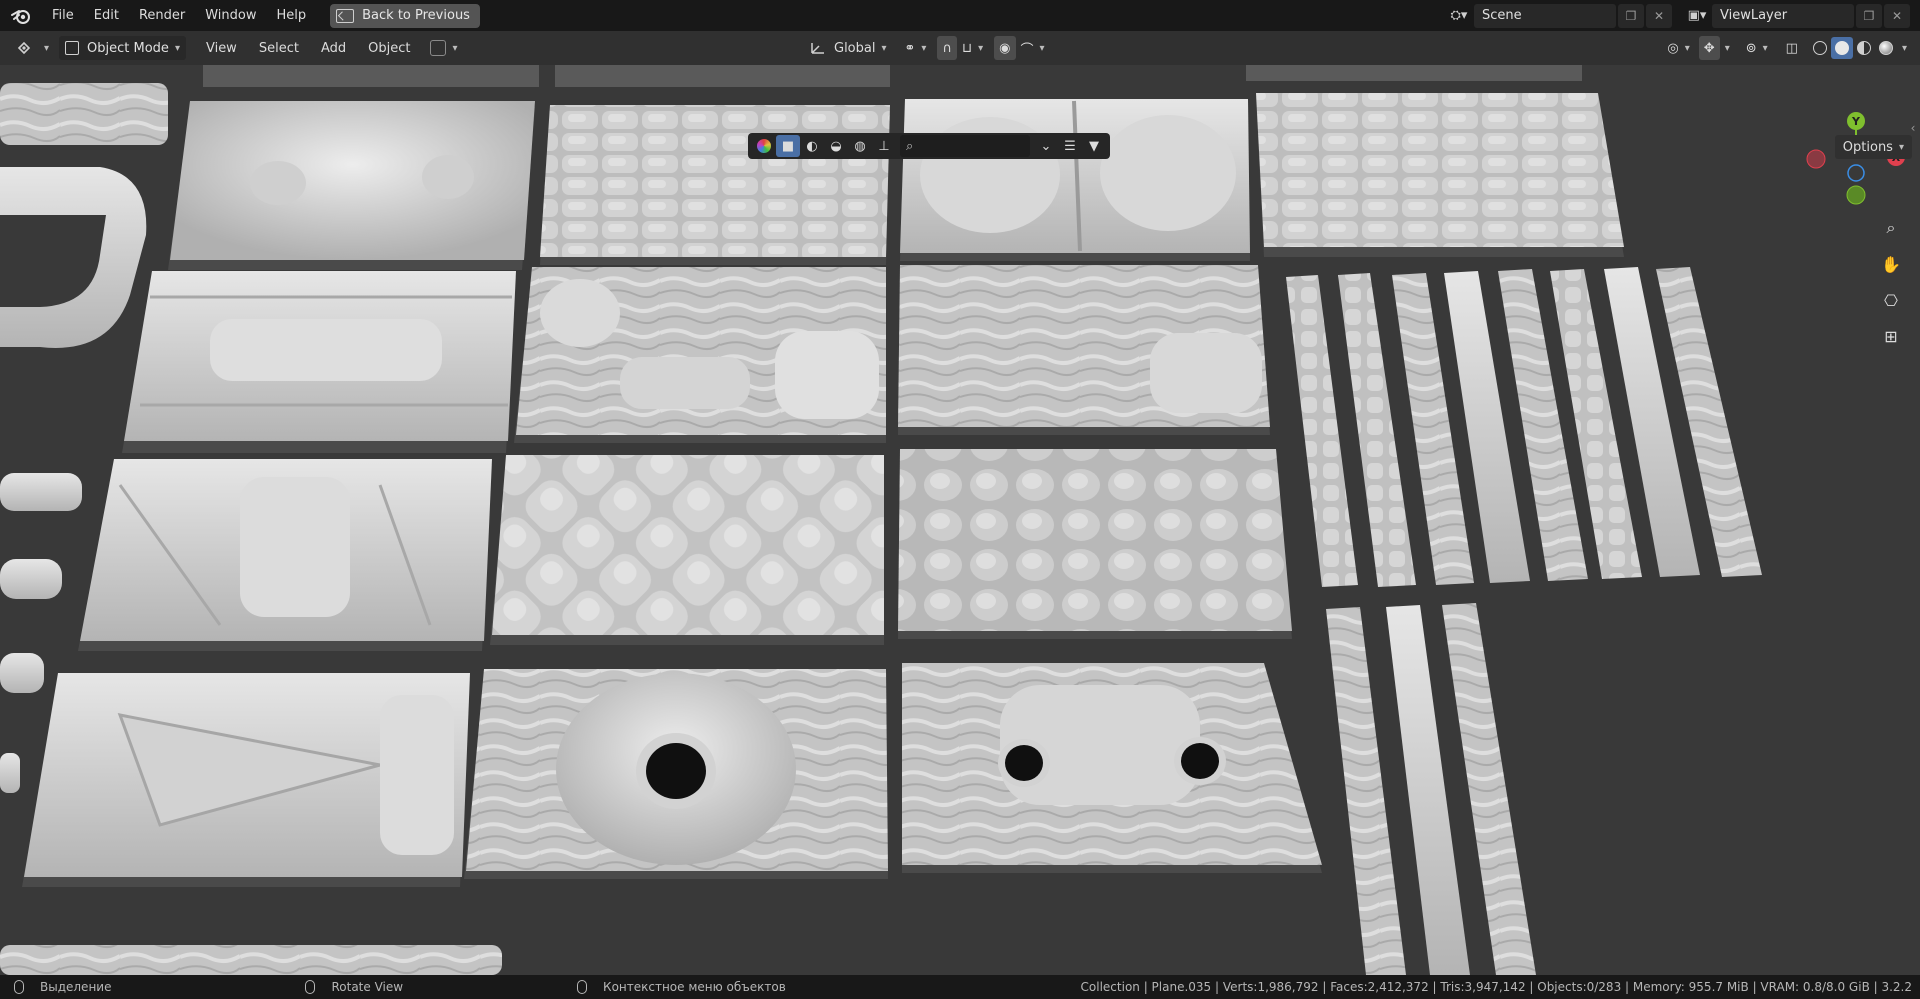 The width and height of the screenshot is (1920, 999). Describe the element at coordinates (965, 146) in the screenshot. I see `viewport-search-input: ⌕` at that location.